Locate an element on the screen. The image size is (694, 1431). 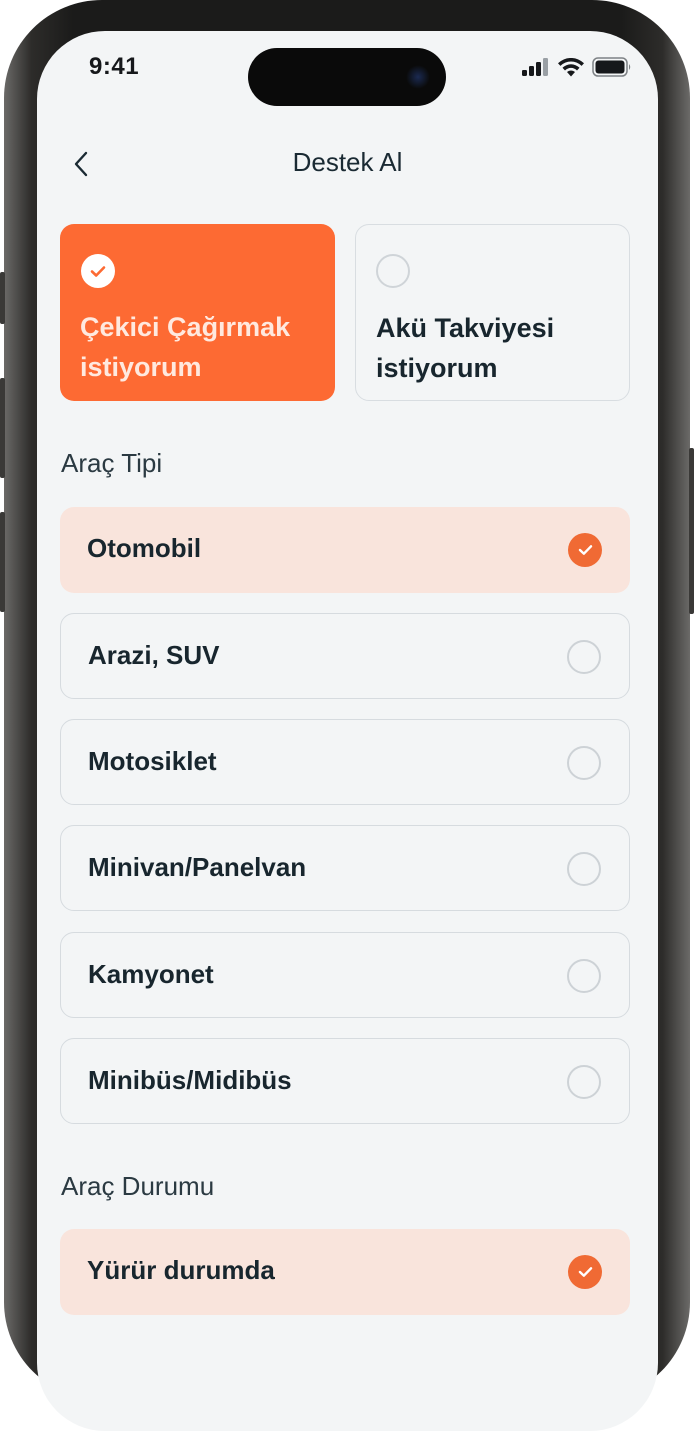
vehicle-type-option-kamyonet: Kamyonet is located at coordinates (345, 975).